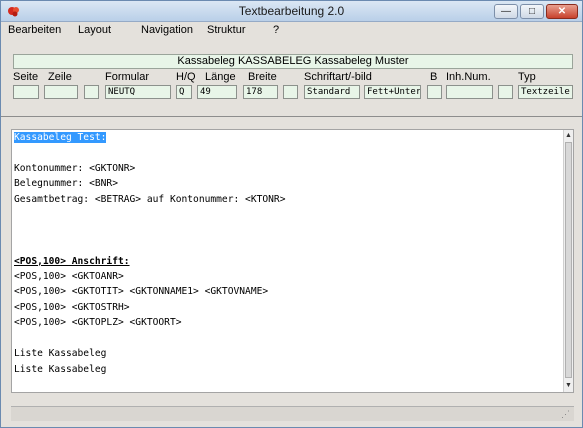 Image resolution: width=583 pixels, height=428 pixels. What do you see at coordinates (60, 137) in the screenshot?
I see `editor-line-text: Kassabeleg Test:` at bounding box center [60, 137].